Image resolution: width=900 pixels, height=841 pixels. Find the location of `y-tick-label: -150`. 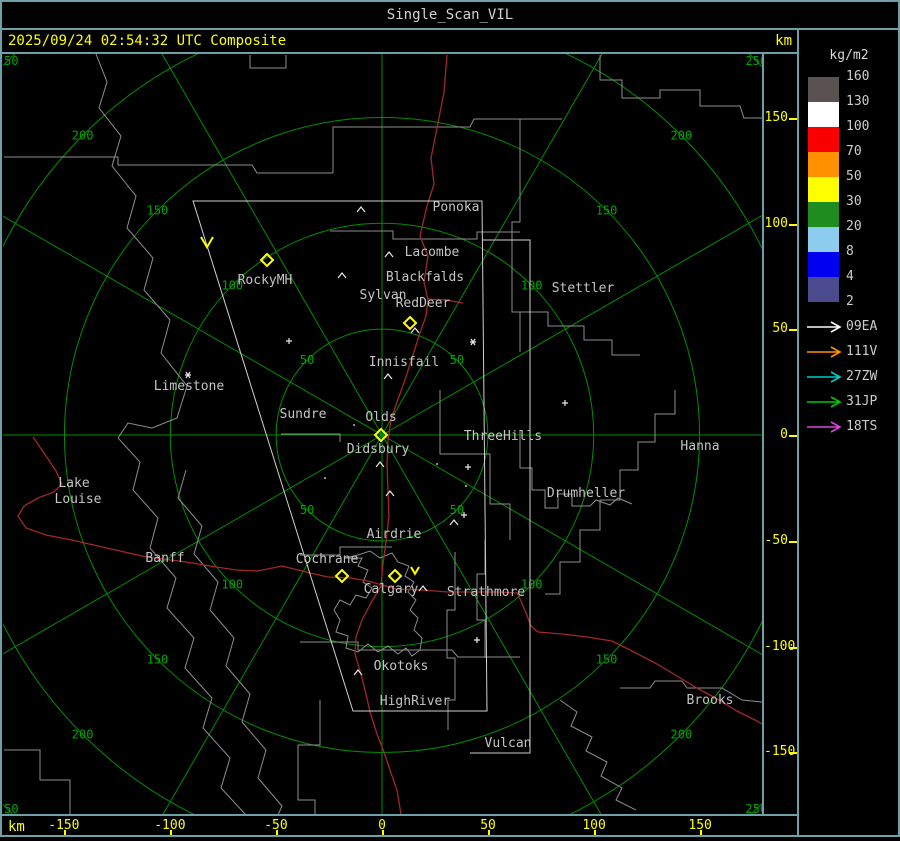

y-tick-label: -150 is located at coordinates (780, 752).